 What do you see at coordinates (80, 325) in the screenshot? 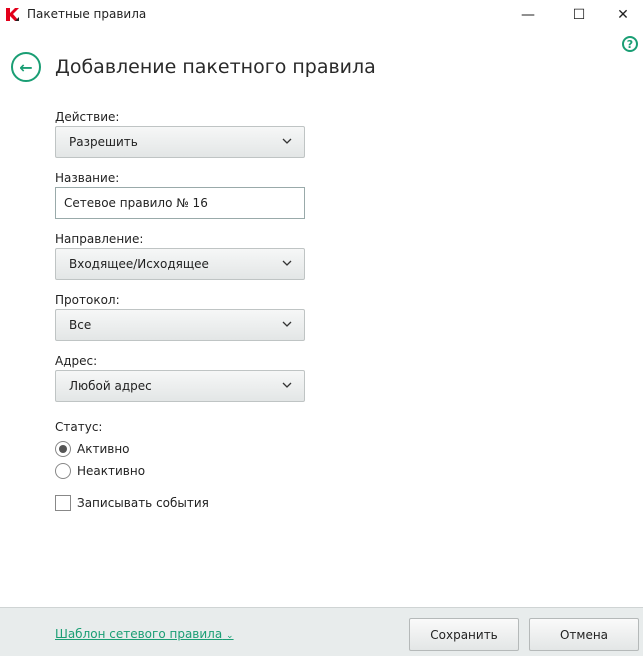
I see `protocol-value: Все` at bounding box center [80, 325].